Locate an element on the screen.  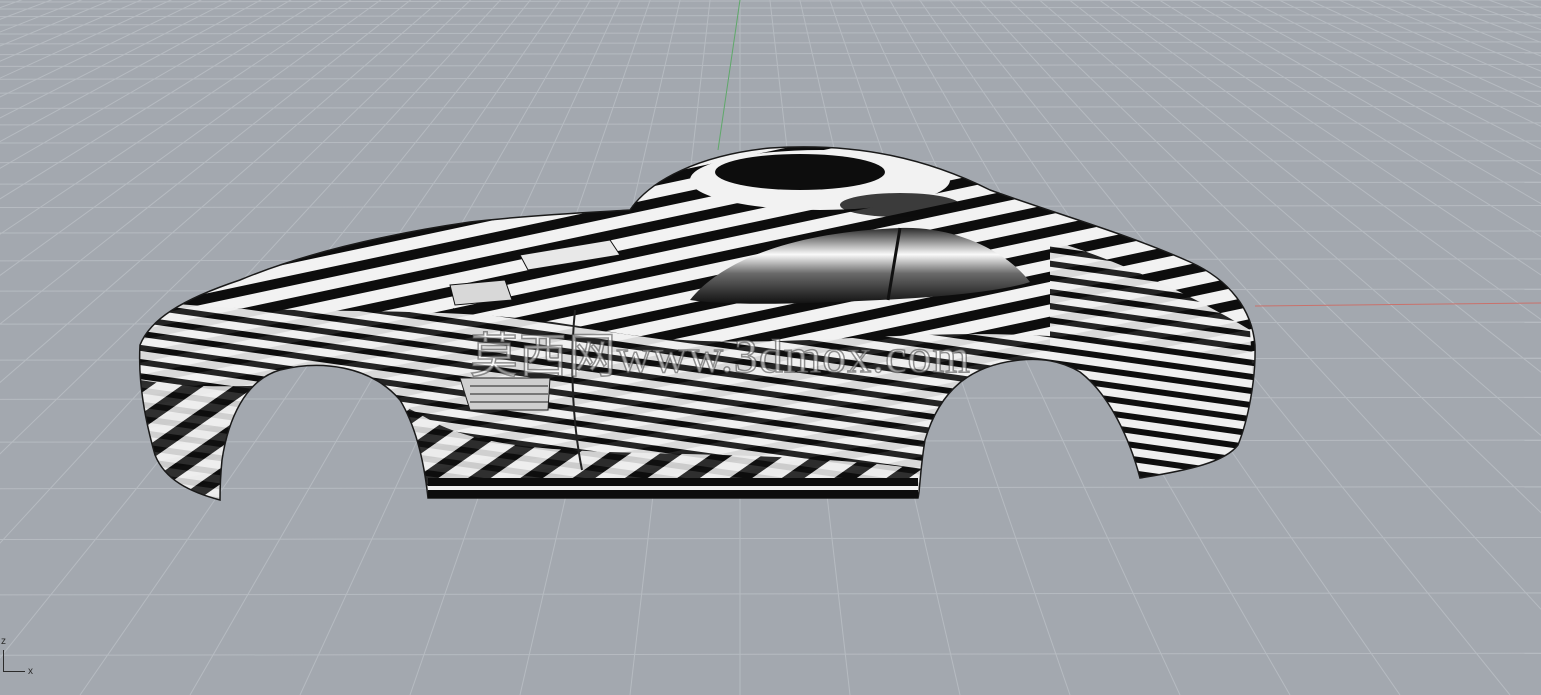
axis-orientation-widget: z x is located at coordinates (25, 659).